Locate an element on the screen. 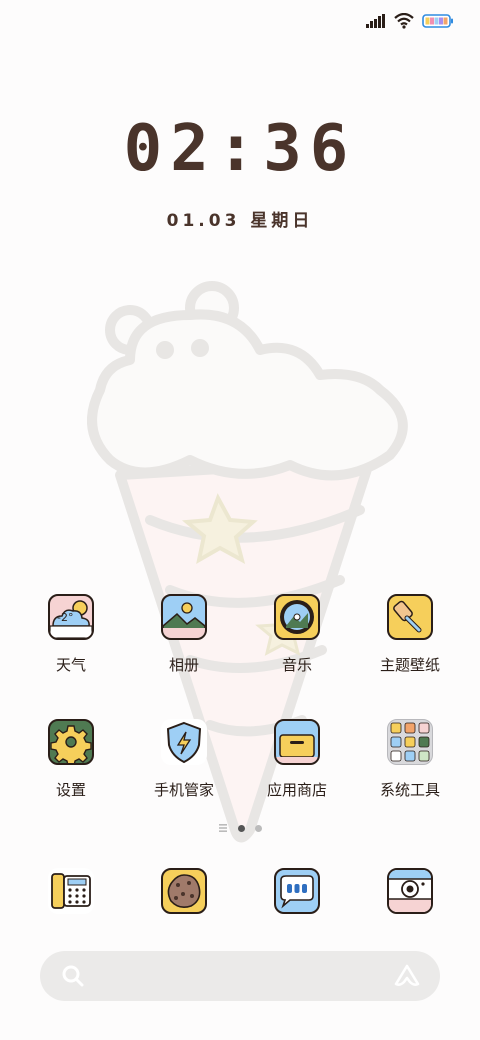 The image size is (480, 1040). app-label: 设置 is located at coordinates (70, 790).